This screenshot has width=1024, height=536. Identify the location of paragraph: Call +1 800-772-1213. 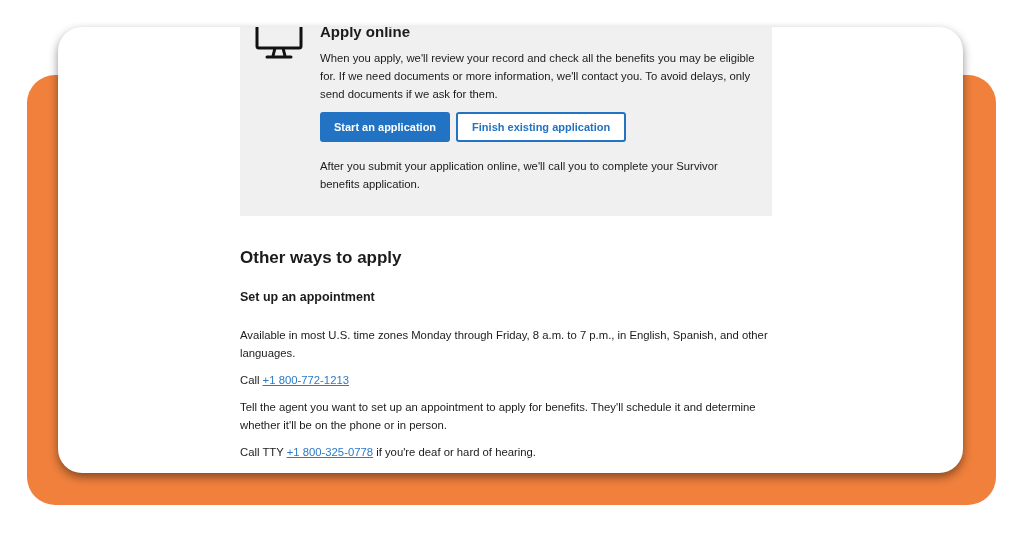
(295, 380).